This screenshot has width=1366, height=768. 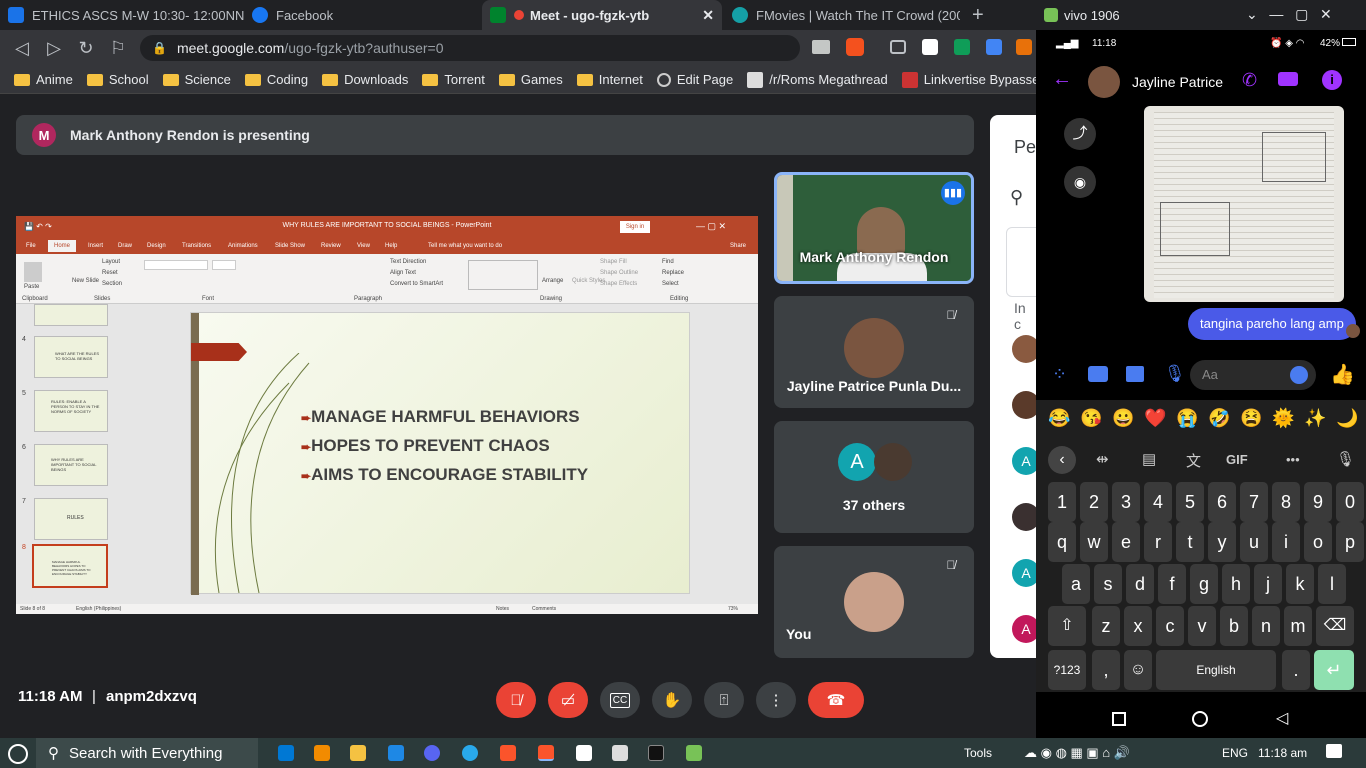 What do you see at coordinates (33, 272) in the screenshot?
I see `paste-icon` at bounding box center [33, 272].